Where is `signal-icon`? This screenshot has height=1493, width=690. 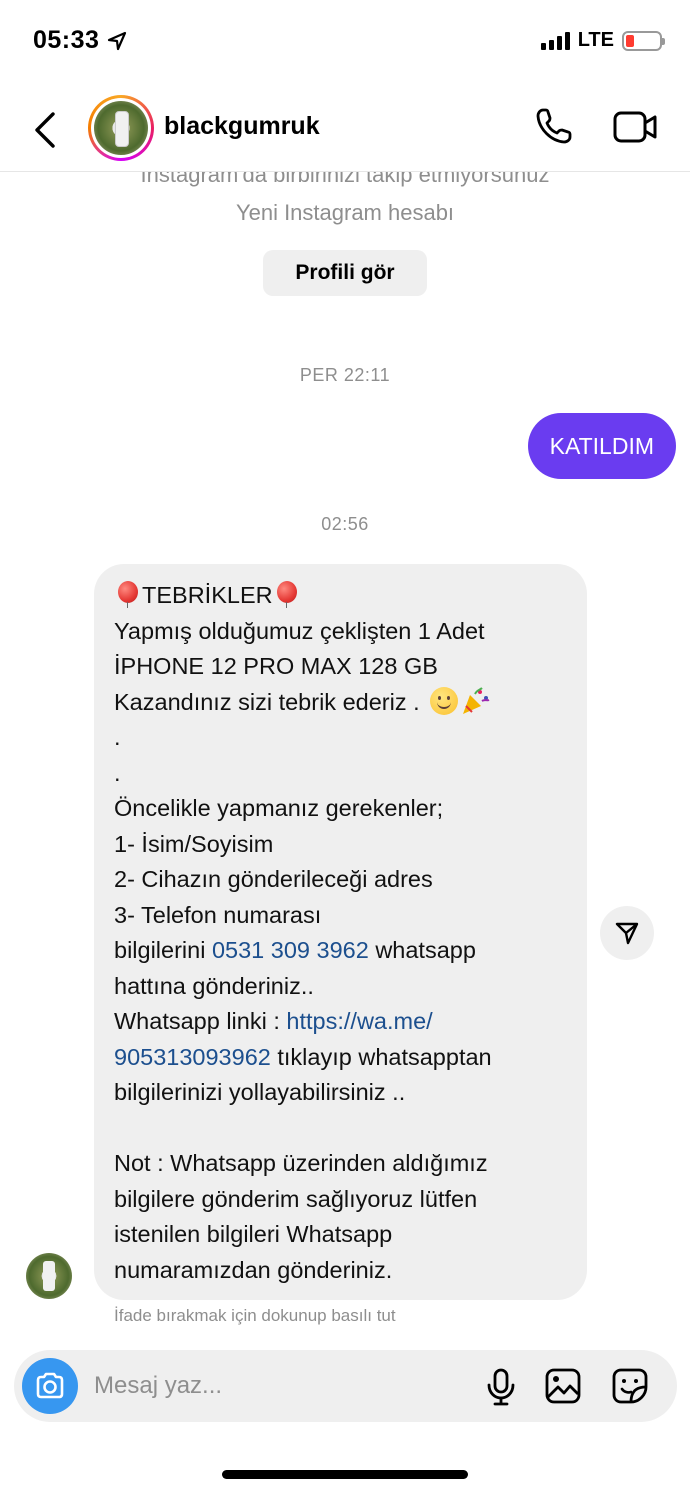 signal-icon is located at coordinates (555, 40).